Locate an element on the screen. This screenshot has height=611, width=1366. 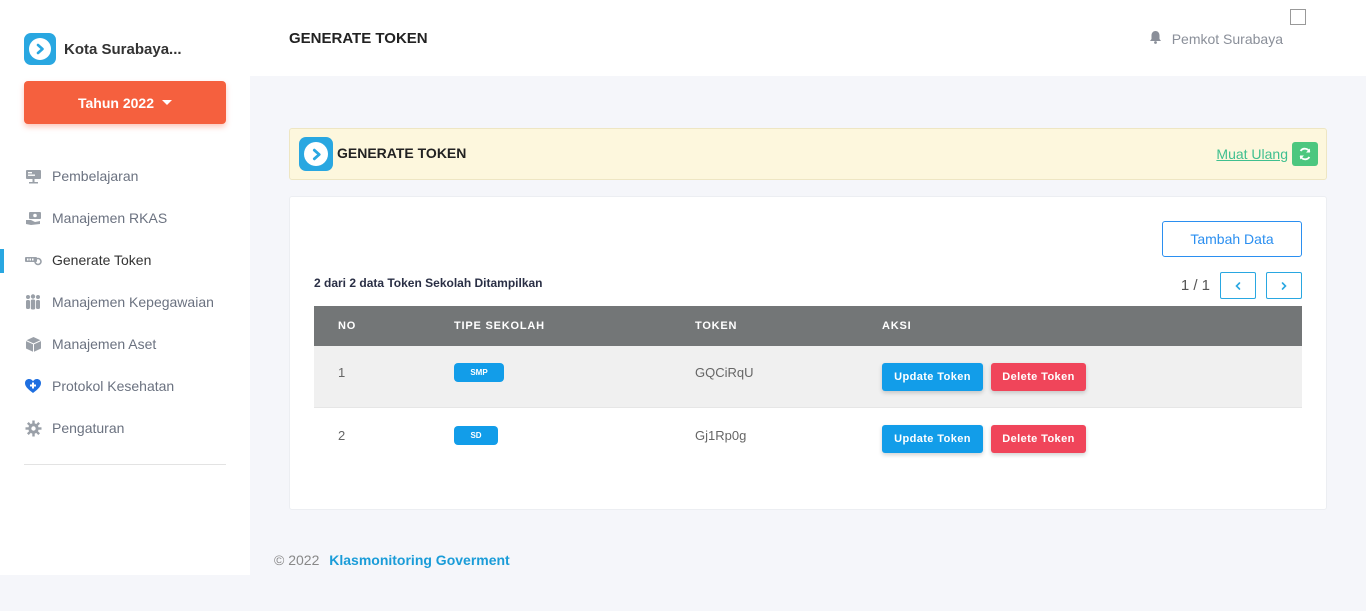
sidebar-item-manajemen-aset: Manajemen Aset is located at coordinates (125, 344).